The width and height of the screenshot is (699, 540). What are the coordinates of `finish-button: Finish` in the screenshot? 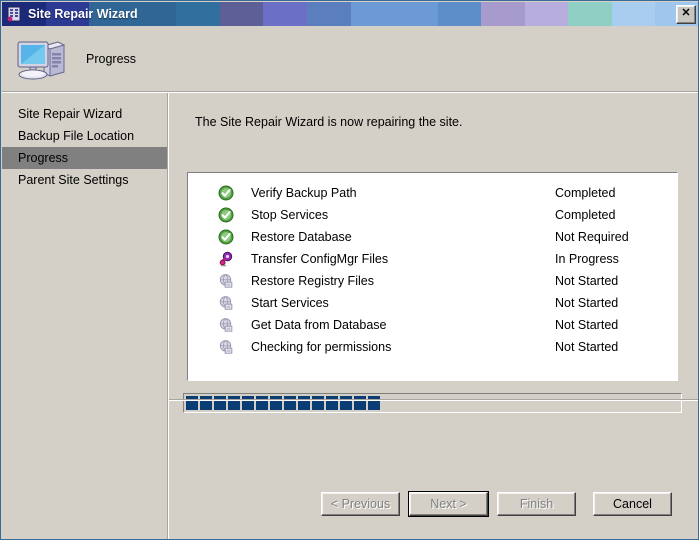 It's located at (536, 504).